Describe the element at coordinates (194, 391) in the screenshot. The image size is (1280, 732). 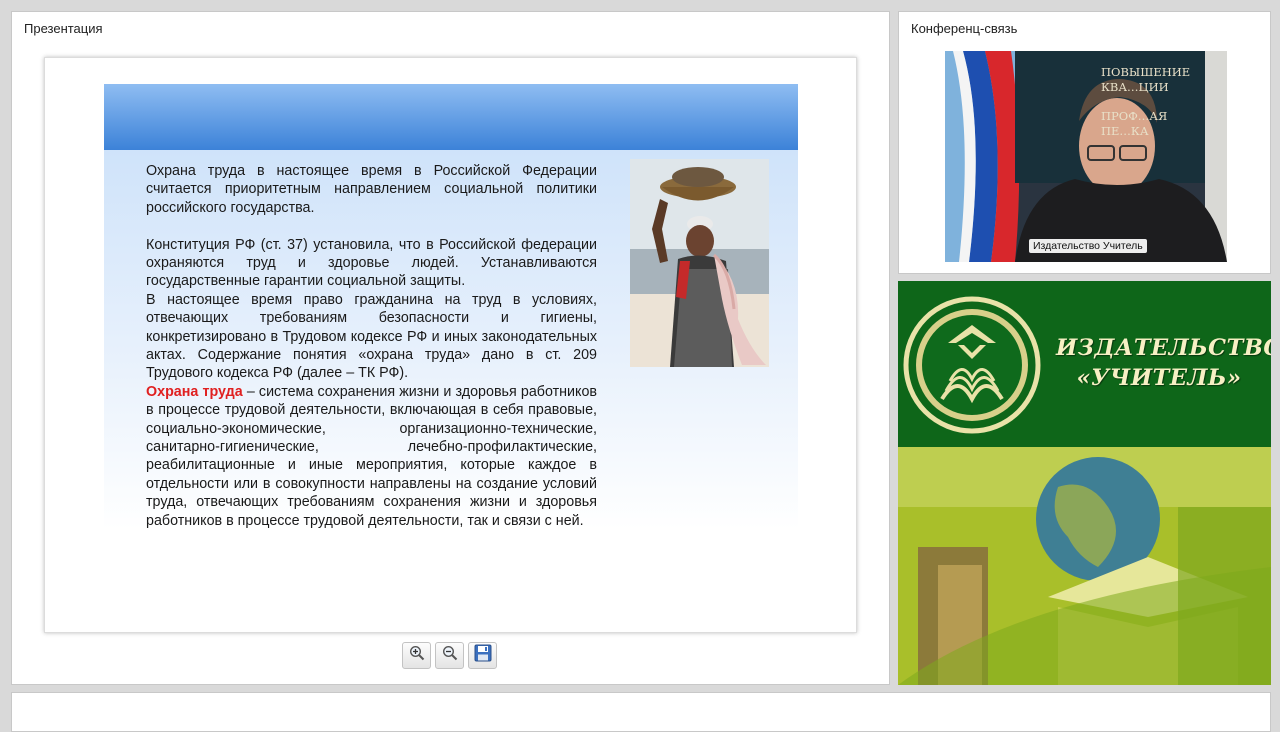
I see `slide-term-highlight: Охрана труда` at that location.